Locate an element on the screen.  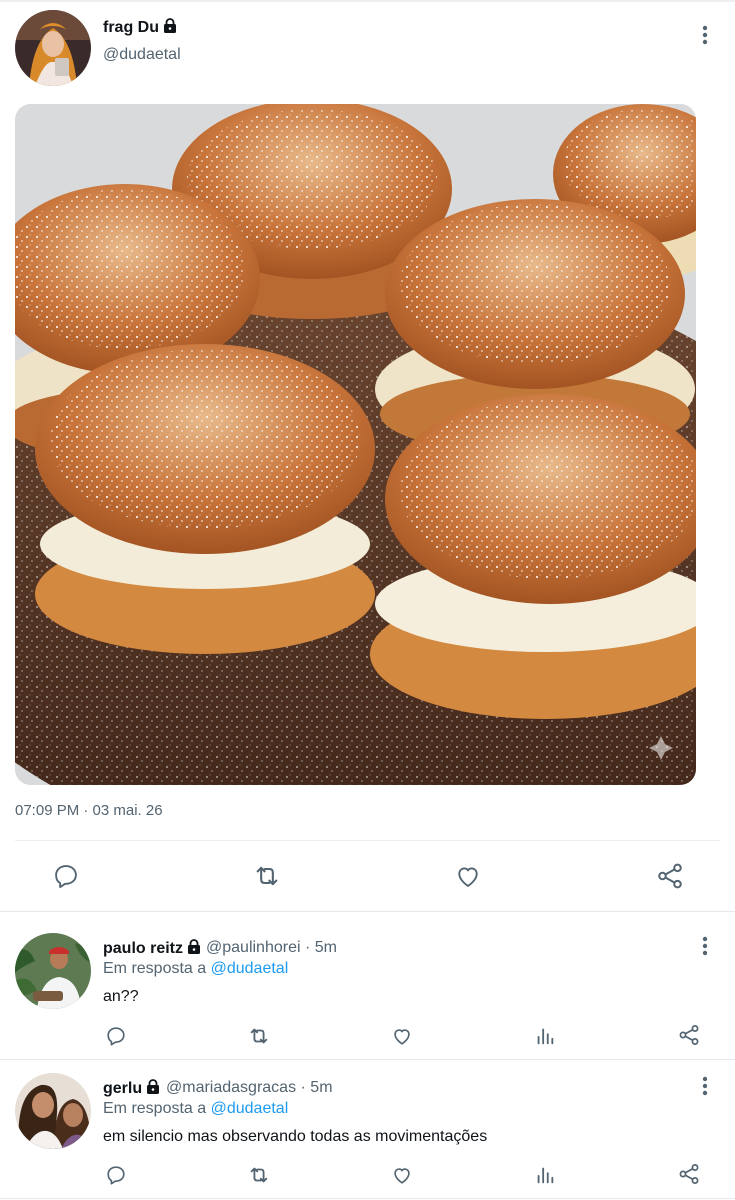
reply-text: an?? is located at coordinates (121, 996).